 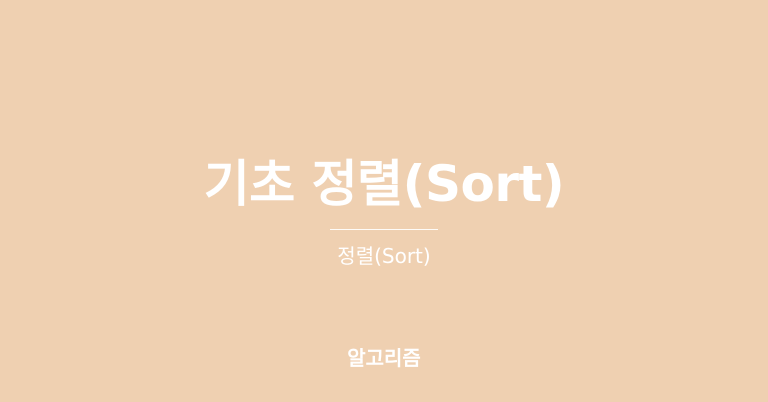 I want to click on post-subtitle: 정렬(Sort), so click(x=384, y=256).